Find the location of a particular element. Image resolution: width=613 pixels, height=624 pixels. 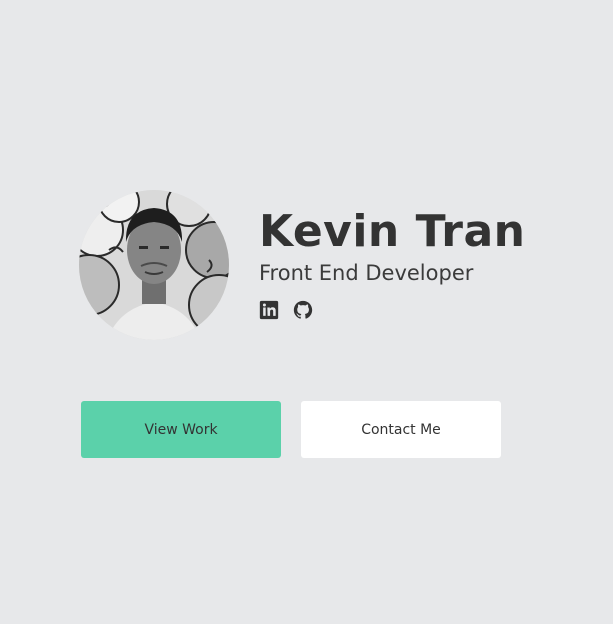

profile-name: Kevin Tran is located at coordinates (392, 231).